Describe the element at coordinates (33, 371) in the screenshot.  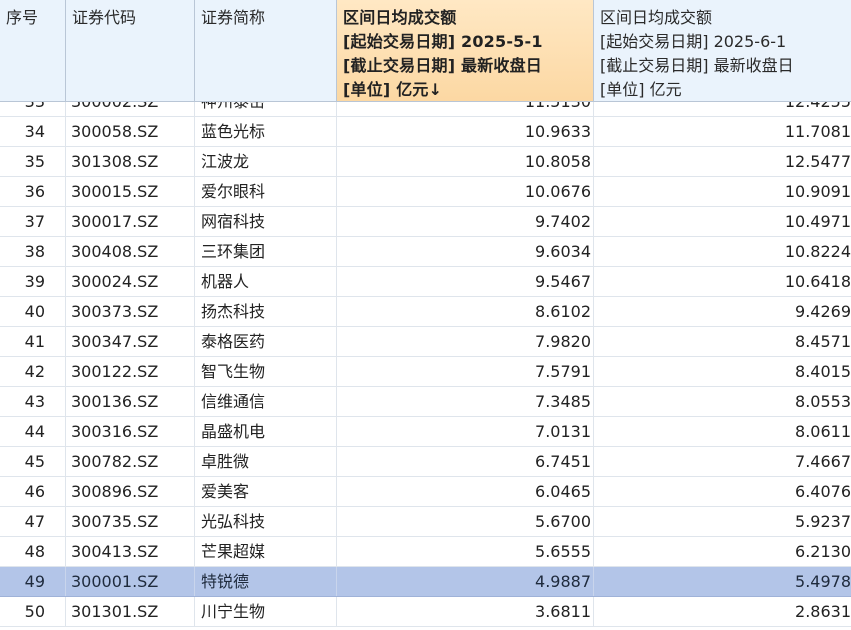
I see `cell-seq: 42` at that location.